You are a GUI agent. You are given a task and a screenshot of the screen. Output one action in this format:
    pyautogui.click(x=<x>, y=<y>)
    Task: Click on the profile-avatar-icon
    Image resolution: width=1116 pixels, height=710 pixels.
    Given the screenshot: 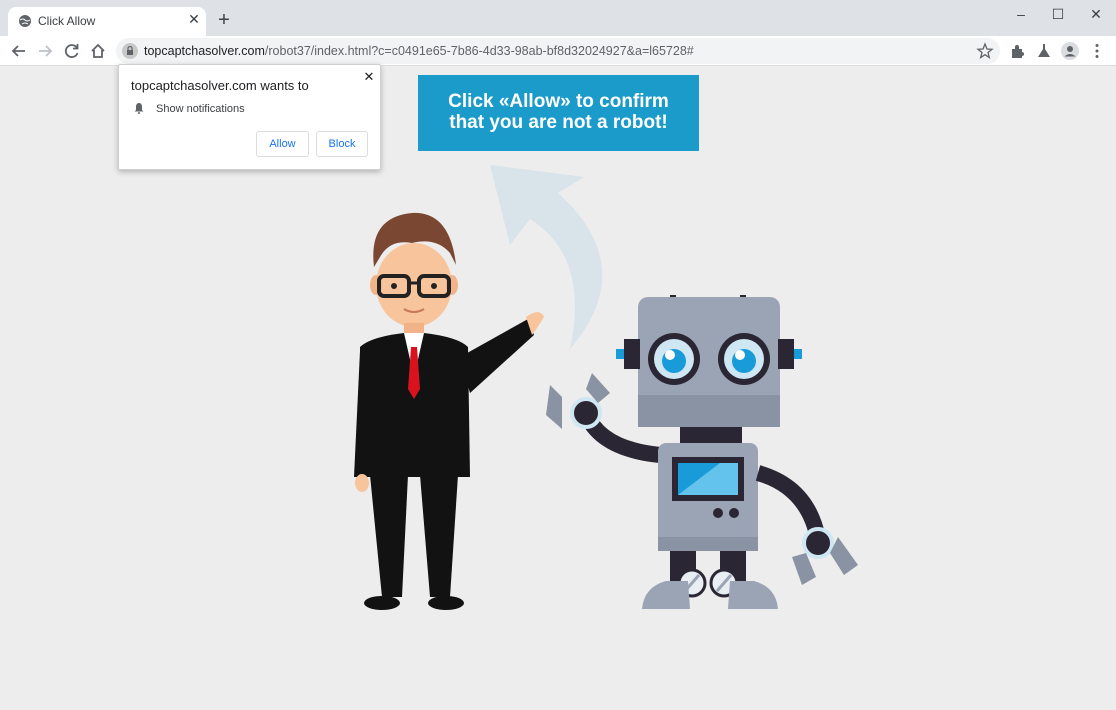 What is the action you would take?
    pyautogui.click(x=1070, y=51)
    